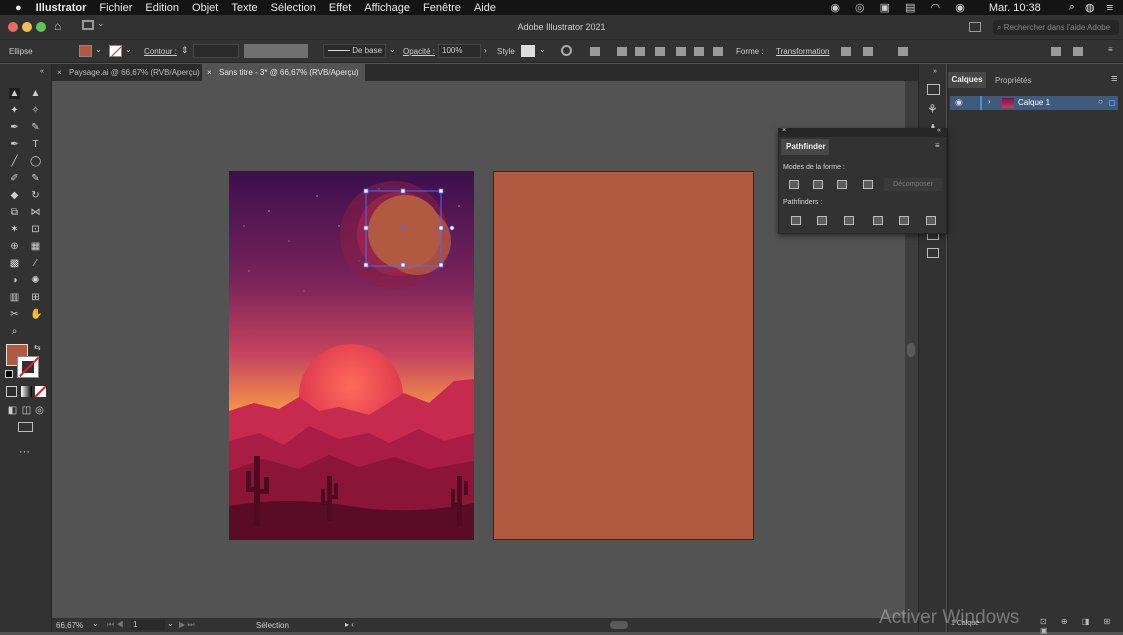 The height and width of the screenshot is (635, 1123). What do you see at coordinates (931, 220) in the screenshot?
I see `minus-back-icon` at bounding box center [931, 220].